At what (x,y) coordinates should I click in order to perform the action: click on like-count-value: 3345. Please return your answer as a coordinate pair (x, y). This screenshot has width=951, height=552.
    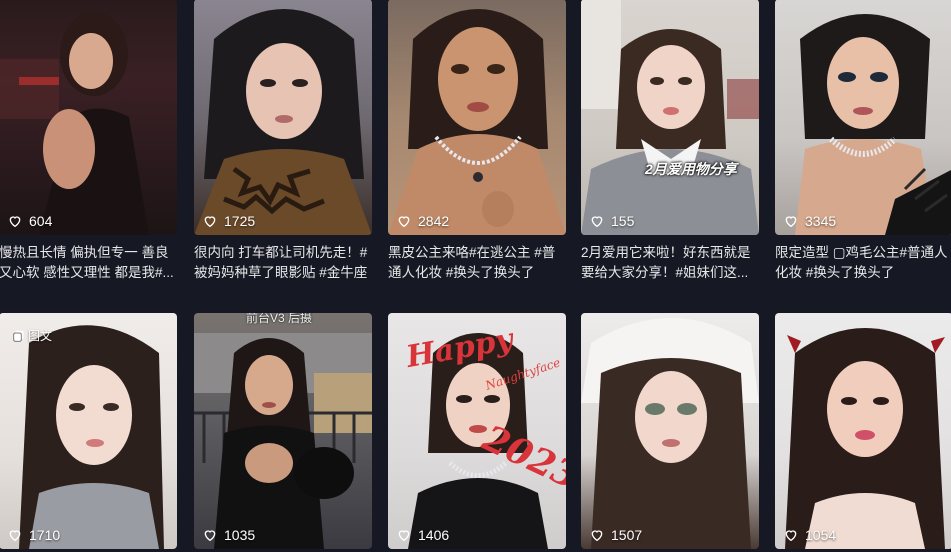
    Looking at the image, I should click on (821, 221).